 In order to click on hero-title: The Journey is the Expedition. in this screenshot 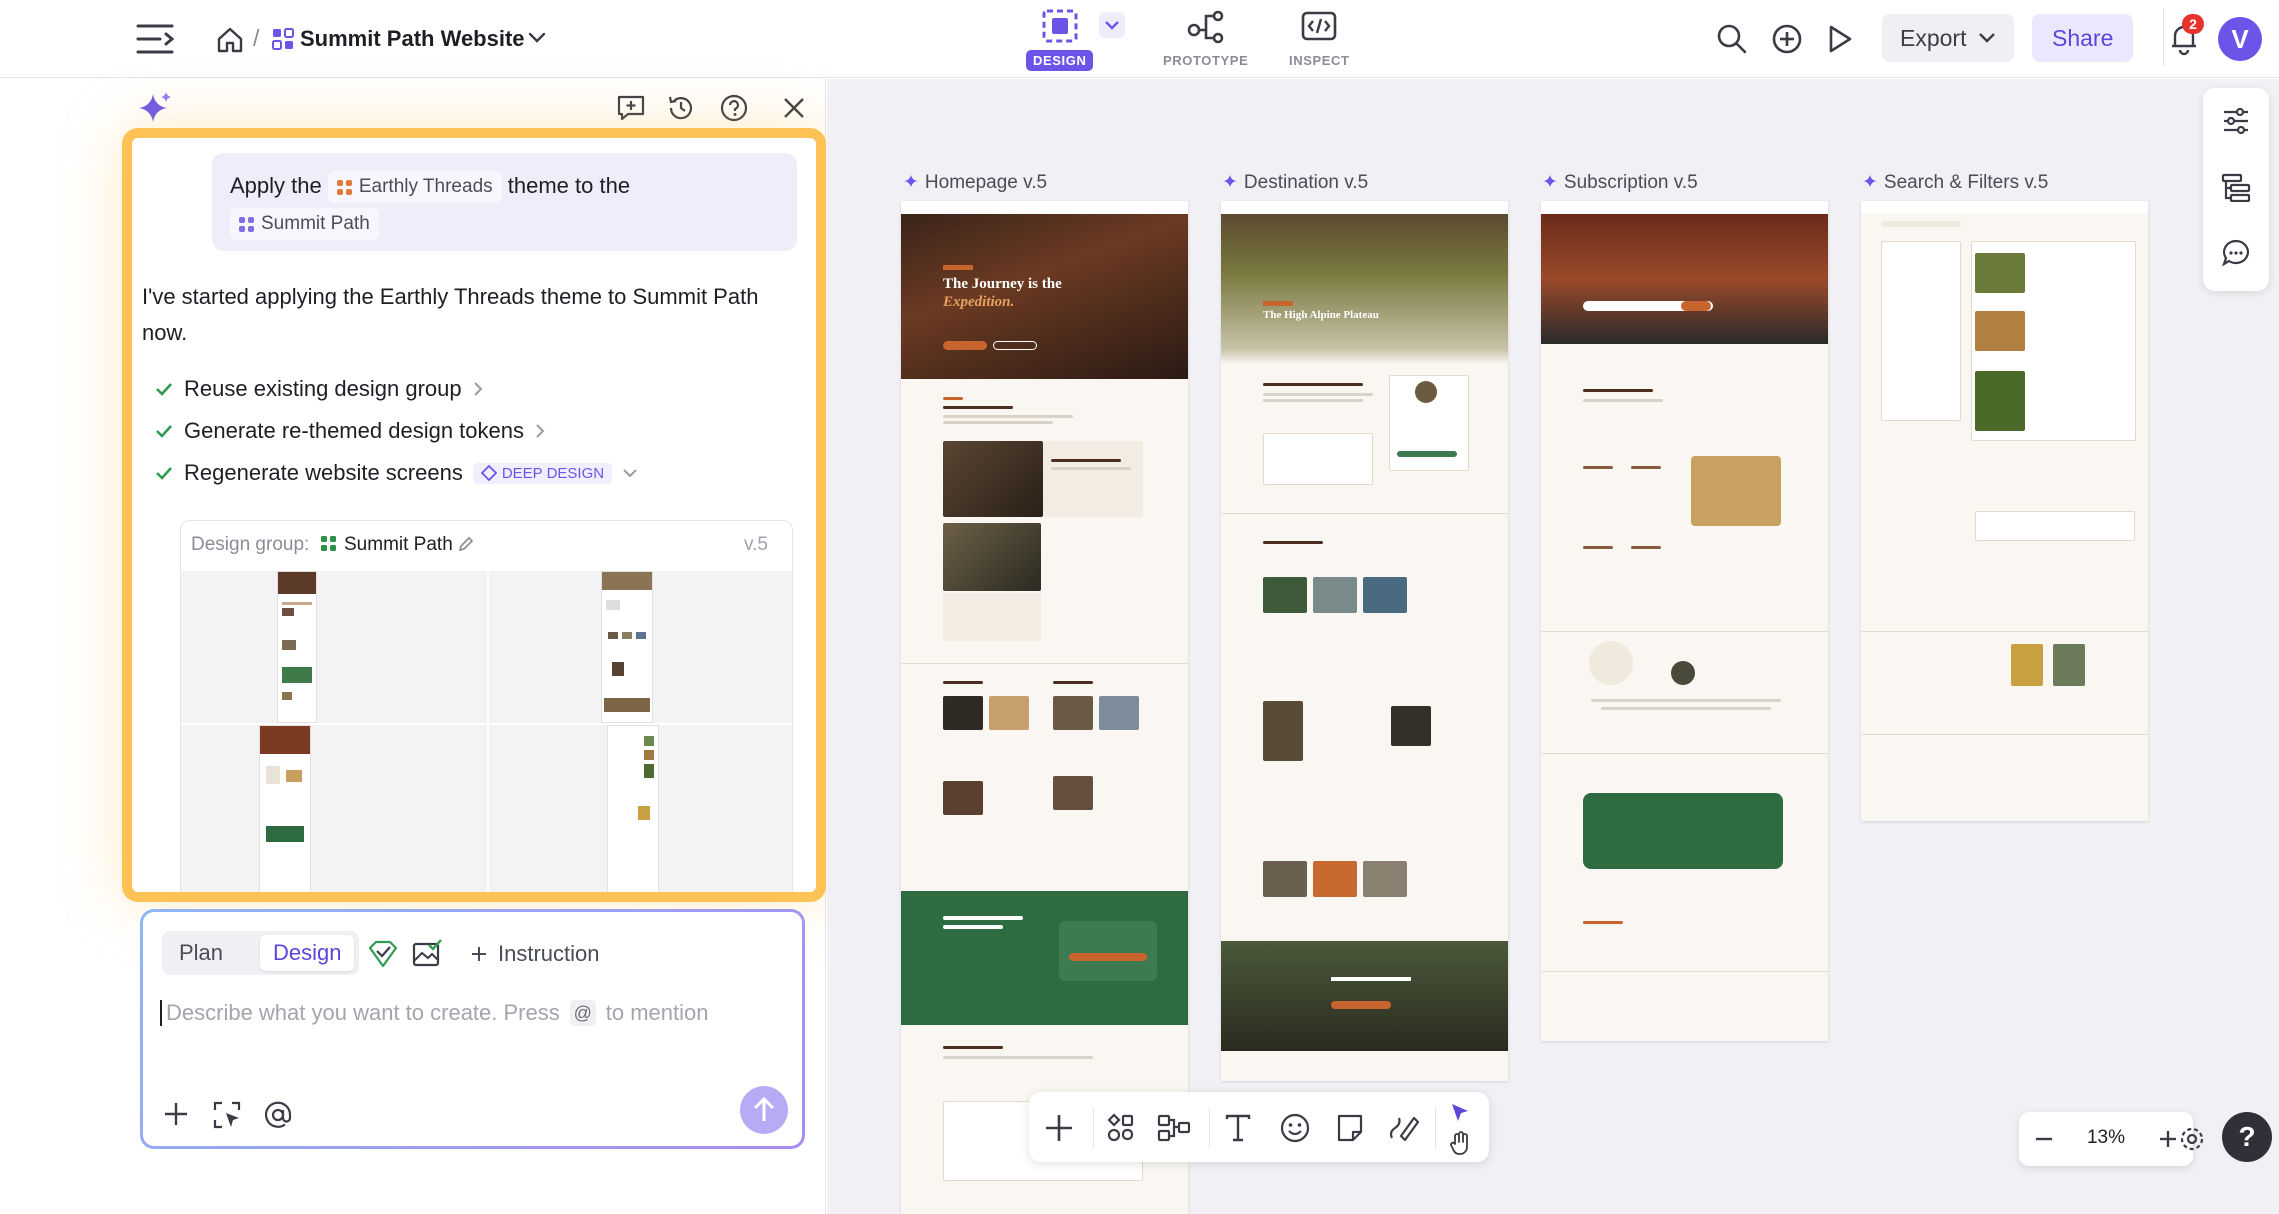, I will do `click(1002, 293)`.